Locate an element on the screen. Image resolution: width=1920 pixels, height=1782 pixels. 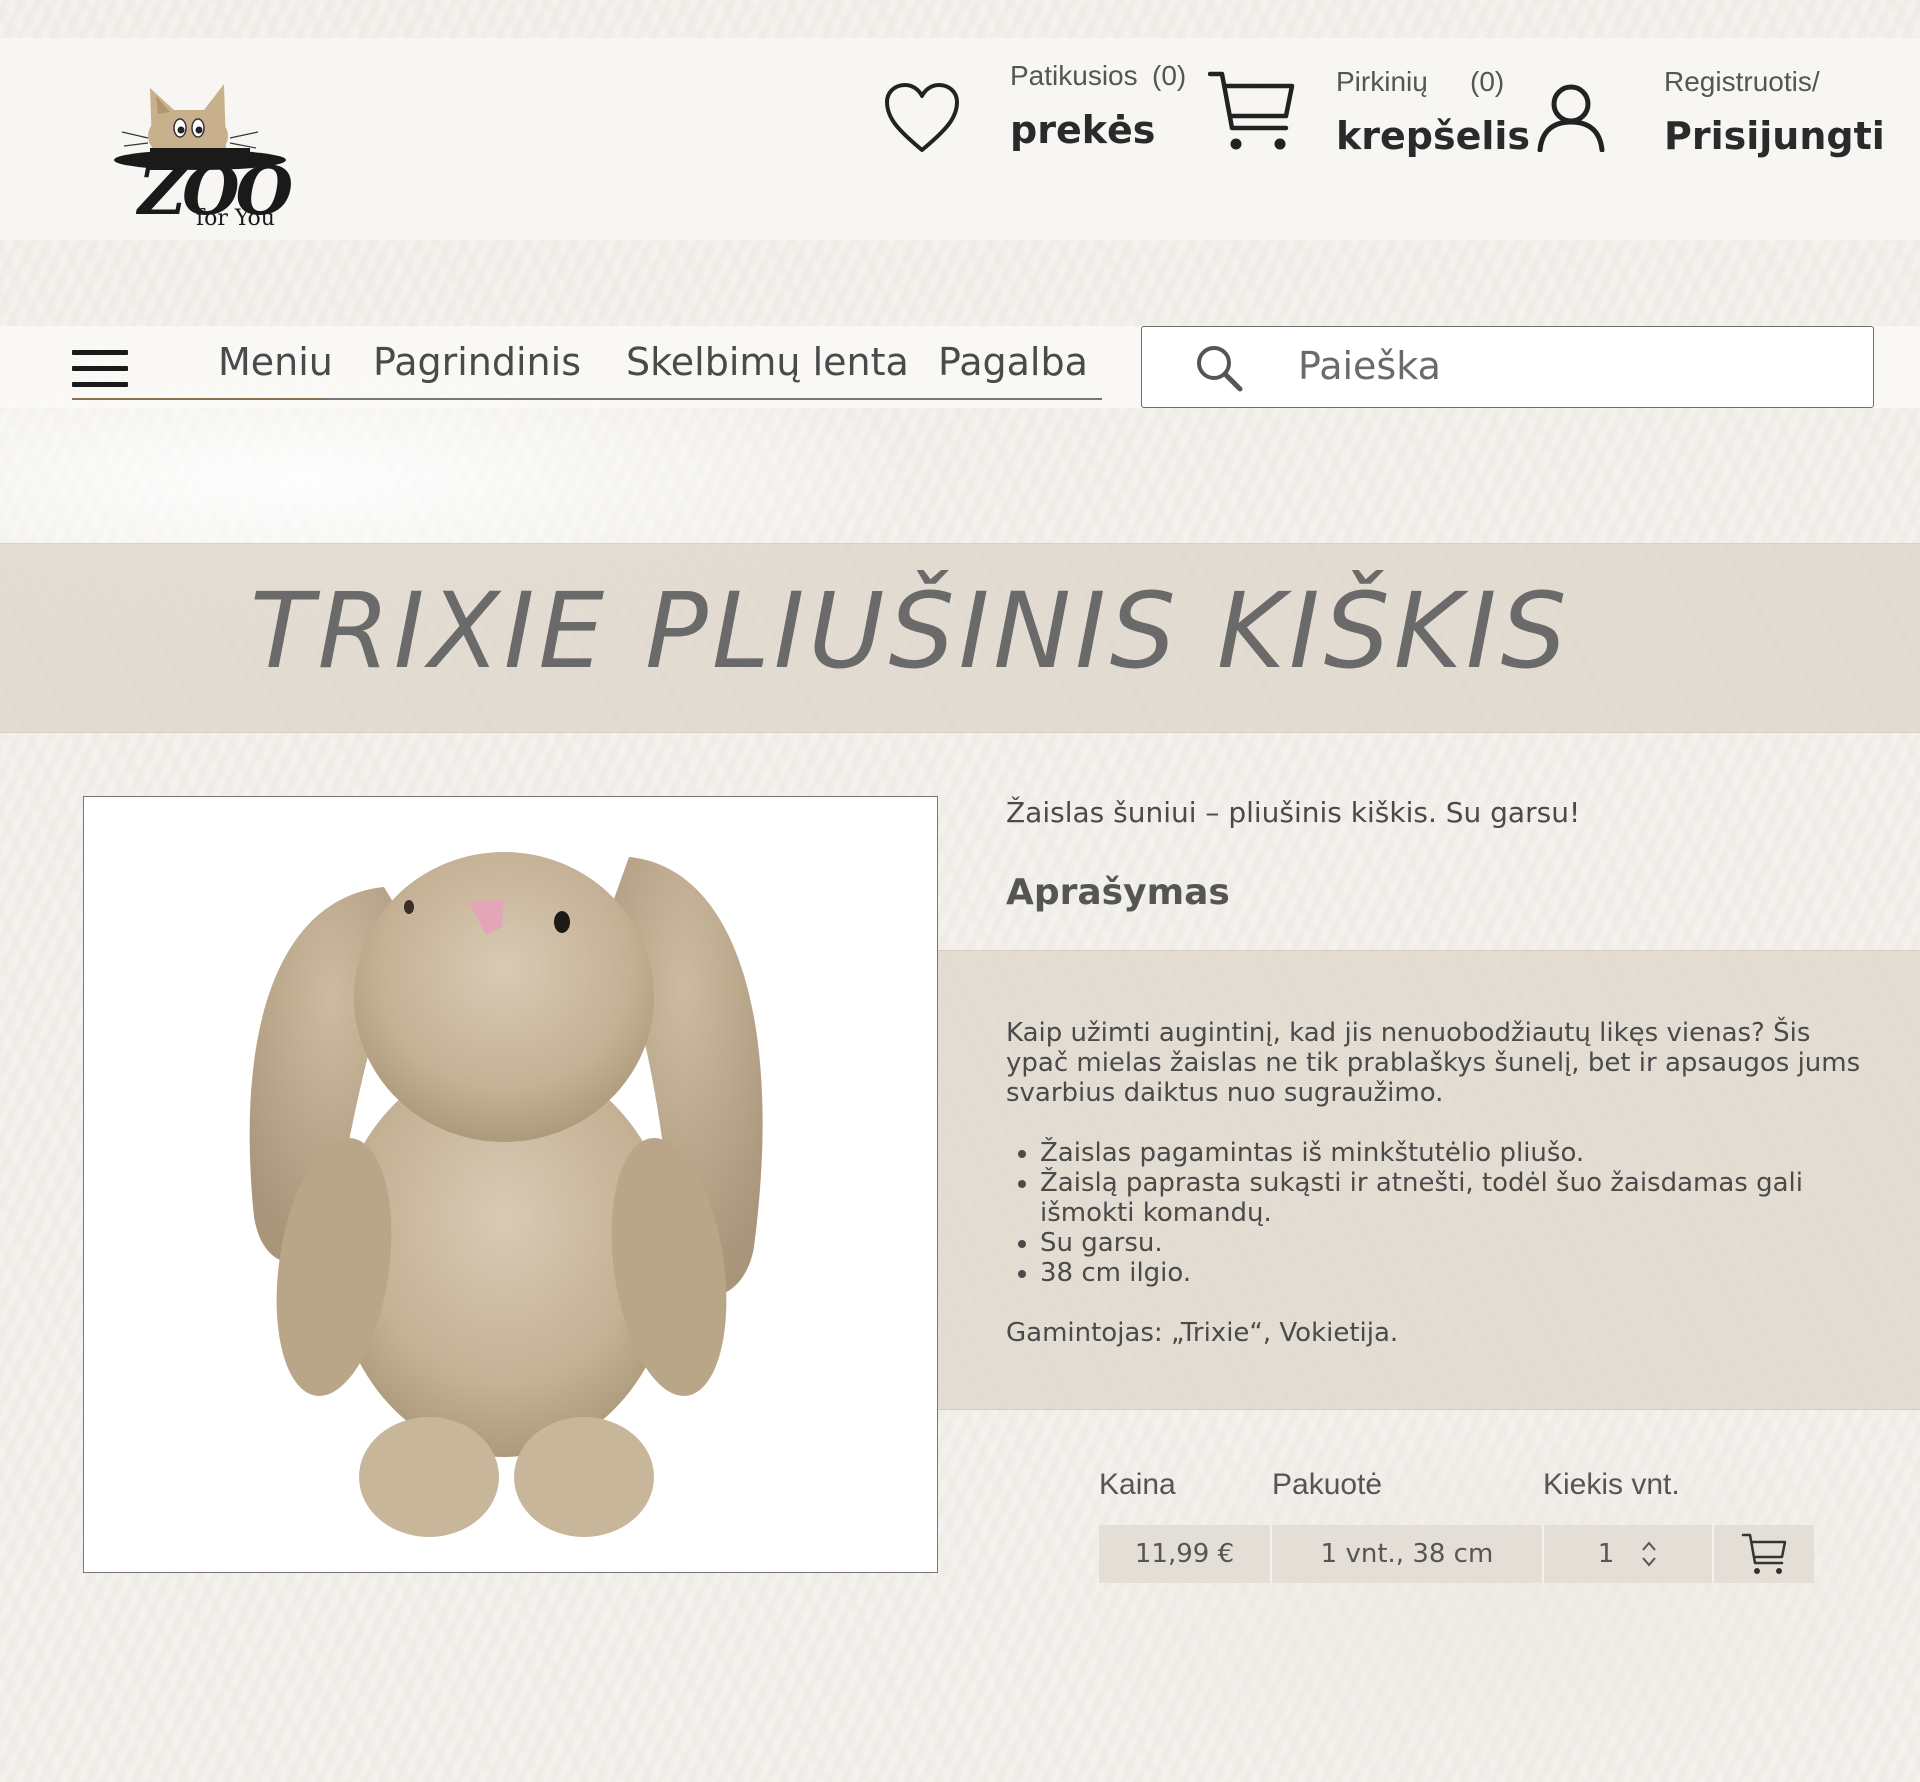
nav-underline-active is located at coordinates (199, 399).